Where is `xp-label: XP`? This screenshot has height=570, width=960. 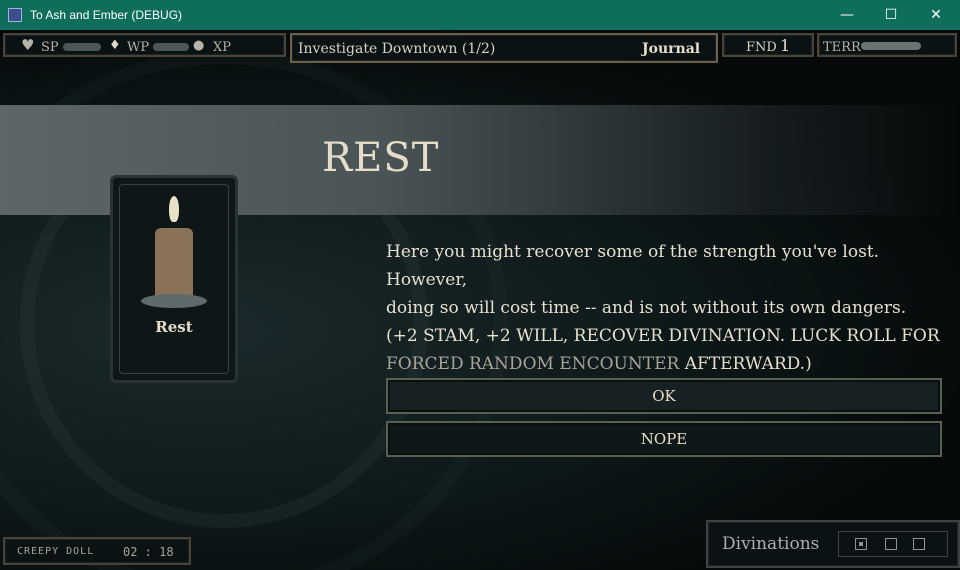
xp-label: XP is located at coordinates (222, 47).